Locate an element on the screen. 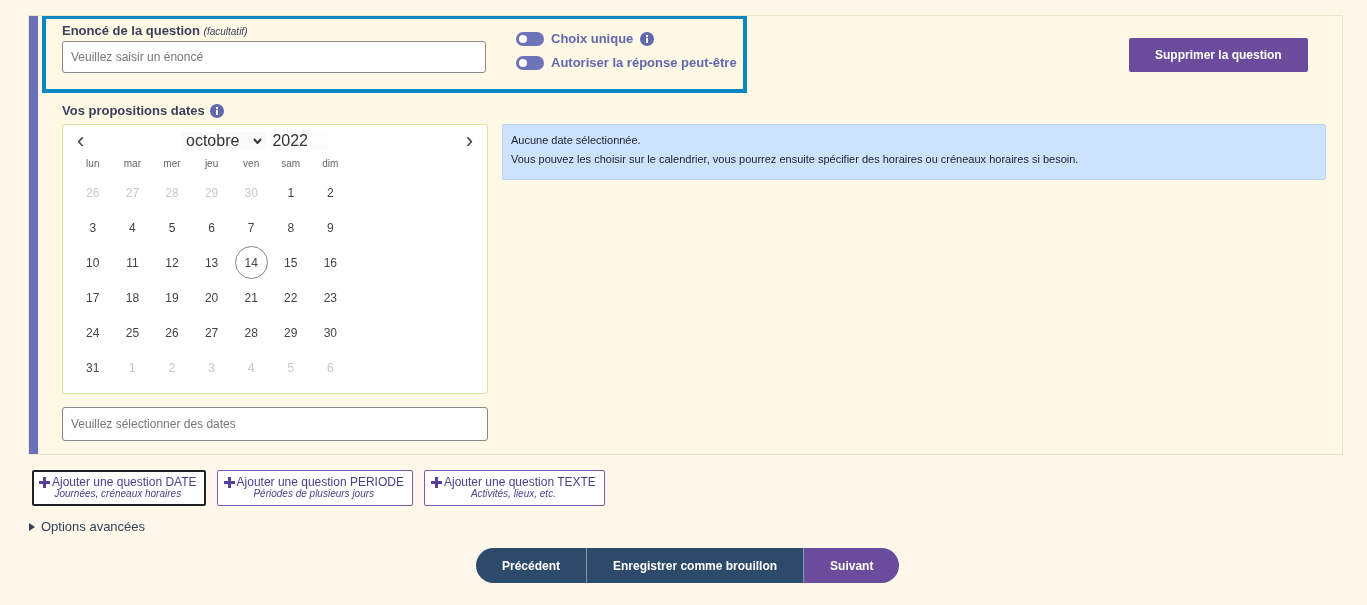 The width and height of the screenshot is (1367, 605). calendar-day: 3 is located at coordinates (93, 227).